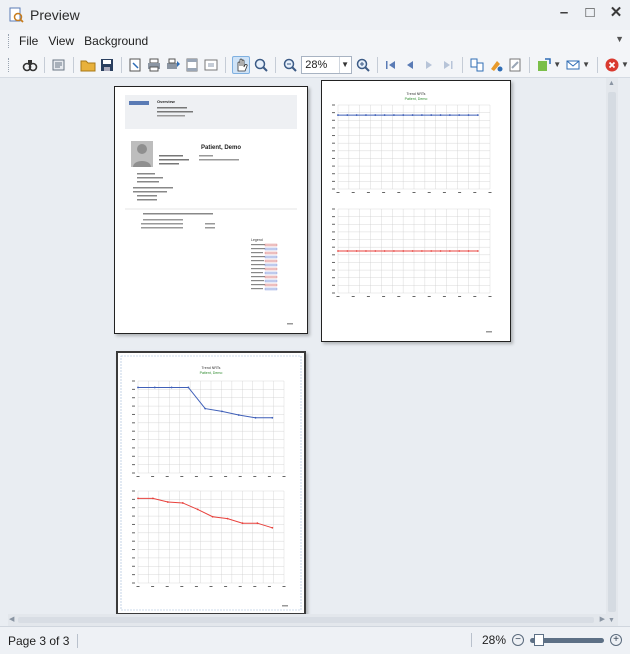 This screenshot has width=630, height=654. What do you see at coordinates (135, 65) in the screenshot?
I see `page-setup-icon` at bounding box center [135, 65].